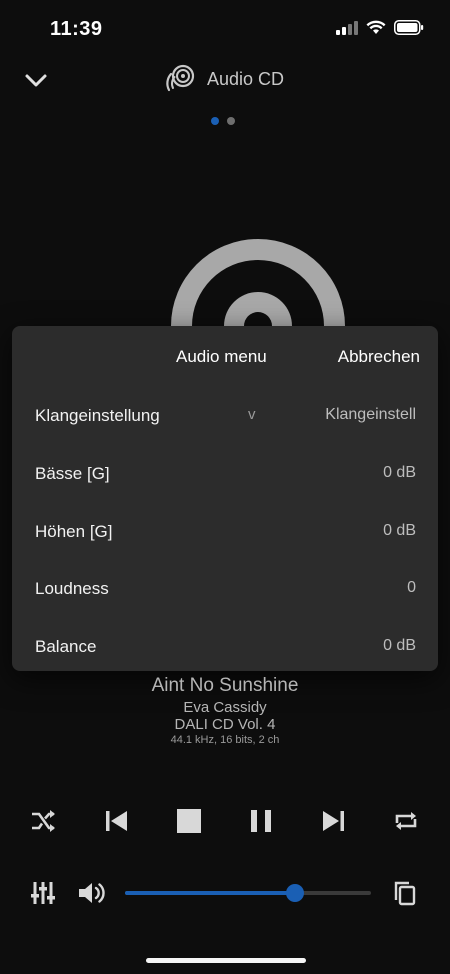 Image resolution: width=450 pixels, height=974 pixels. I want to click on repeat-icon, so click(406, 821).